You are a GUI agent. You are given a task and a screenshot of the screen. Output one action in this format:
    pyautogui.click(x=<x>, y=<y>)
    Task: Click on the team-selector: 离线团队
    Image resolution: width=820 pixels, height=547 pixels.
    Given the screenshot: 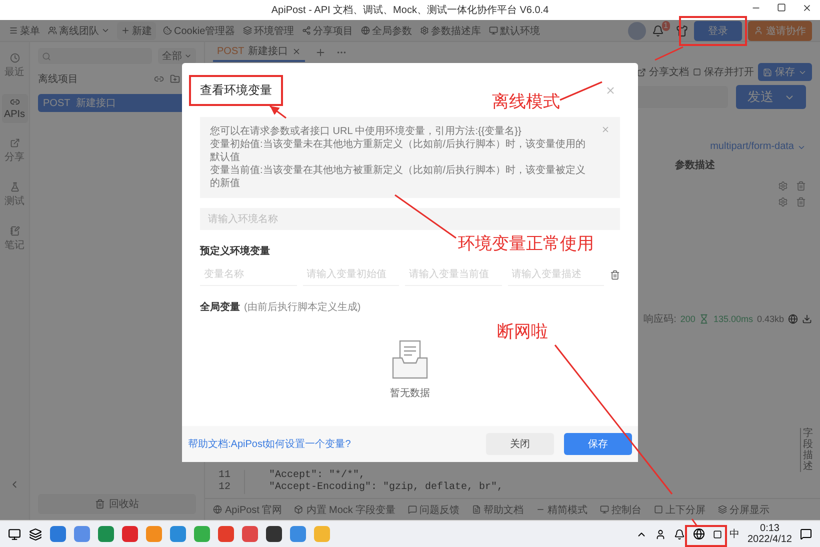 What is the action you would take?
    pyautogui.click(x=79, y=31)
    